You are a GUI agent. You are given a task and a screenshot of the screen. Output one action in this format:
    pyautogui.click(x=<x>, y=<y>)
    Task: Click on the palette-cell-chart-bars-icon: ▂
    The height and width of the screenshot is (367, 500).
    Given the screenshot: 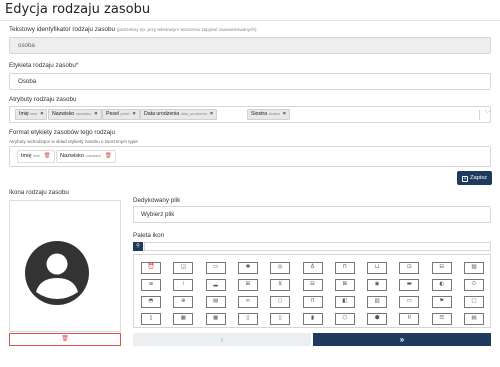 What is the action you would take?
    pyautogui.click(x=215, y=285)
    